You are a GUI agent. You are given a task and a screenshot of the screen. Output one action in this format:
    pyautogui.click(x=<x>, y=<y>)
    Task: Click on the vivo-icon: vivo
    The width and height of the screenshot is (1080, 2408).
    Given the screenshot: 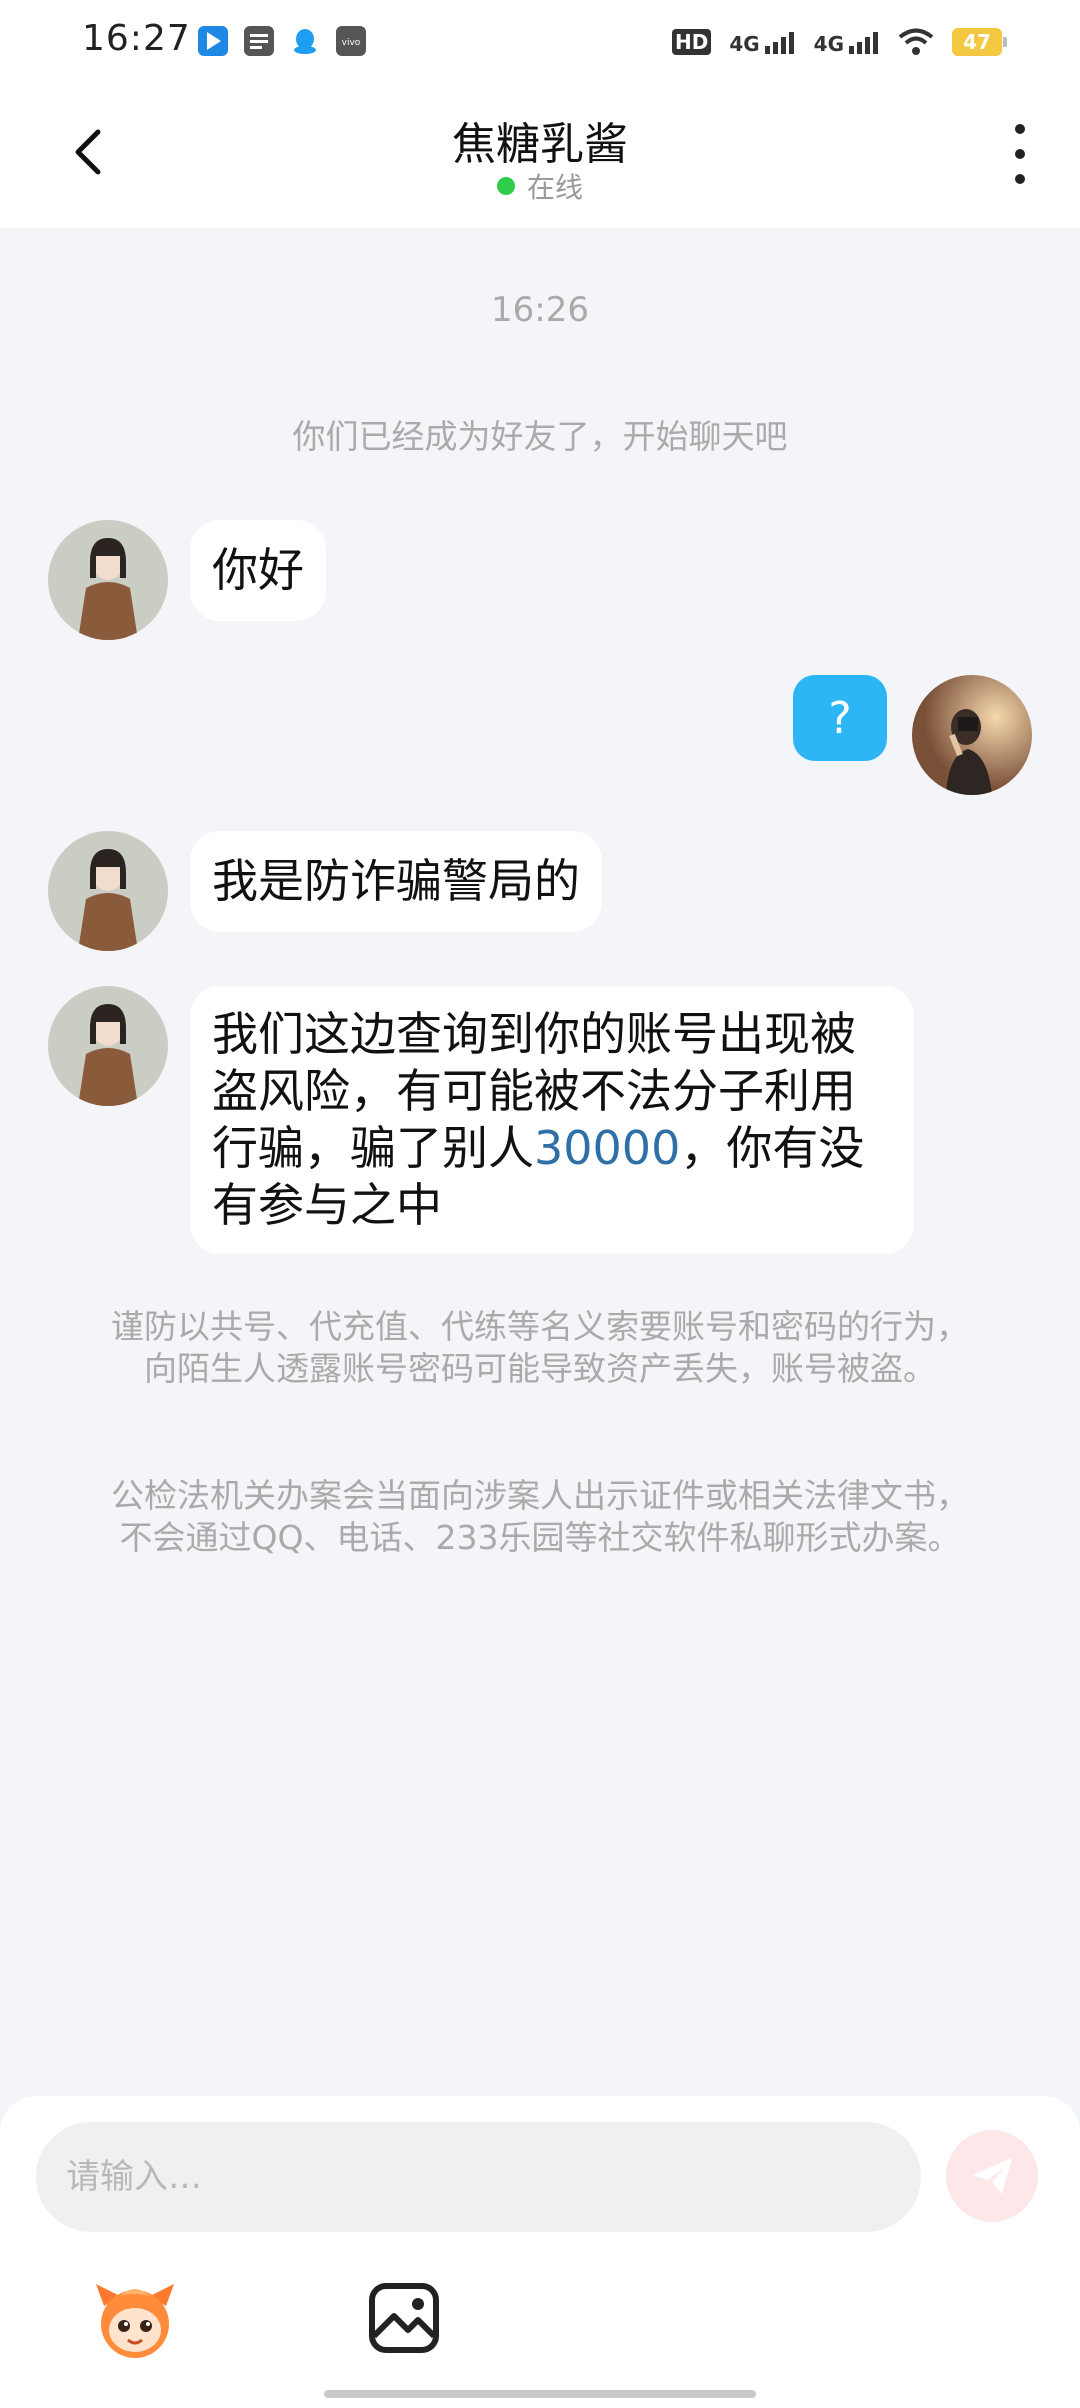 What is the action you would take?
    pyautogui.click(x=351, y=41)
    